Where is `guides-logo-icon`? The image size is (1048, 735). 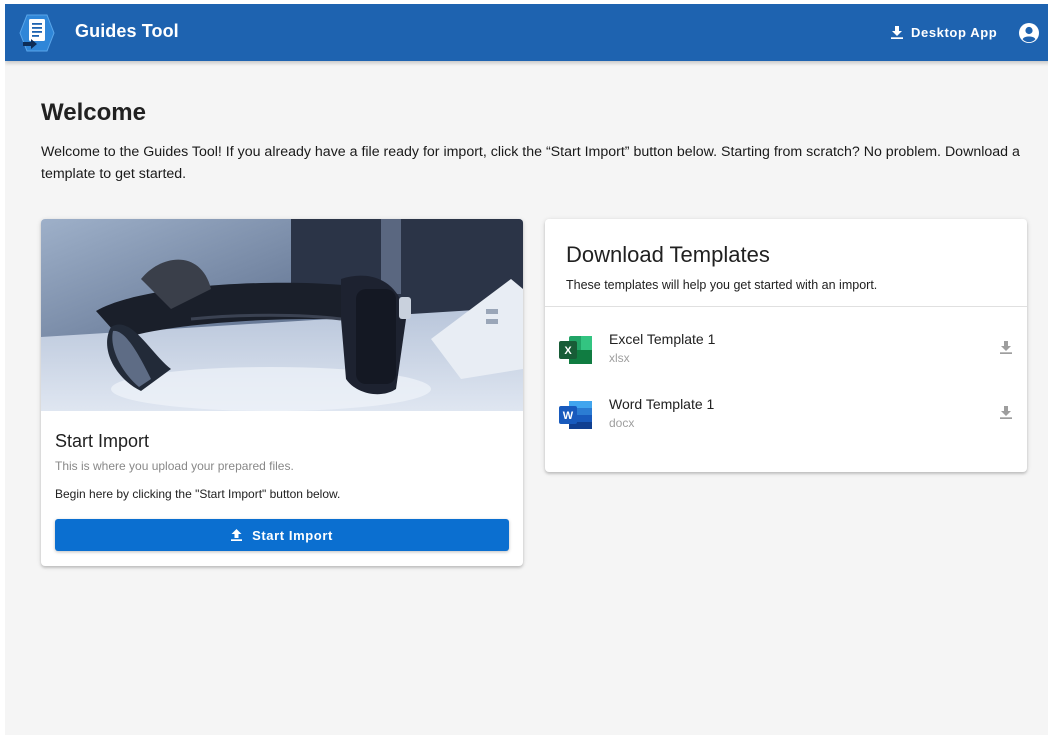 guides-logo-icon is located at coordinates (36, 33).